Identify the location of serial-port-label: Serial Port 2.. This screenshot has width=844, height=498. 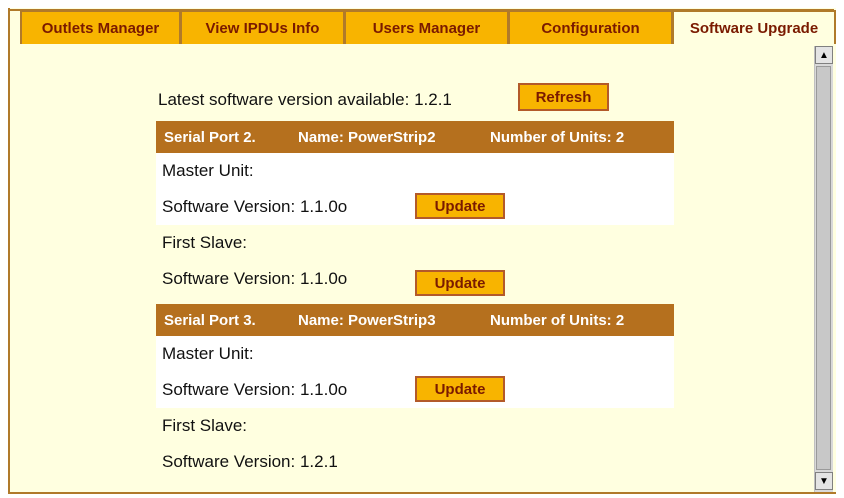
(210, 137).